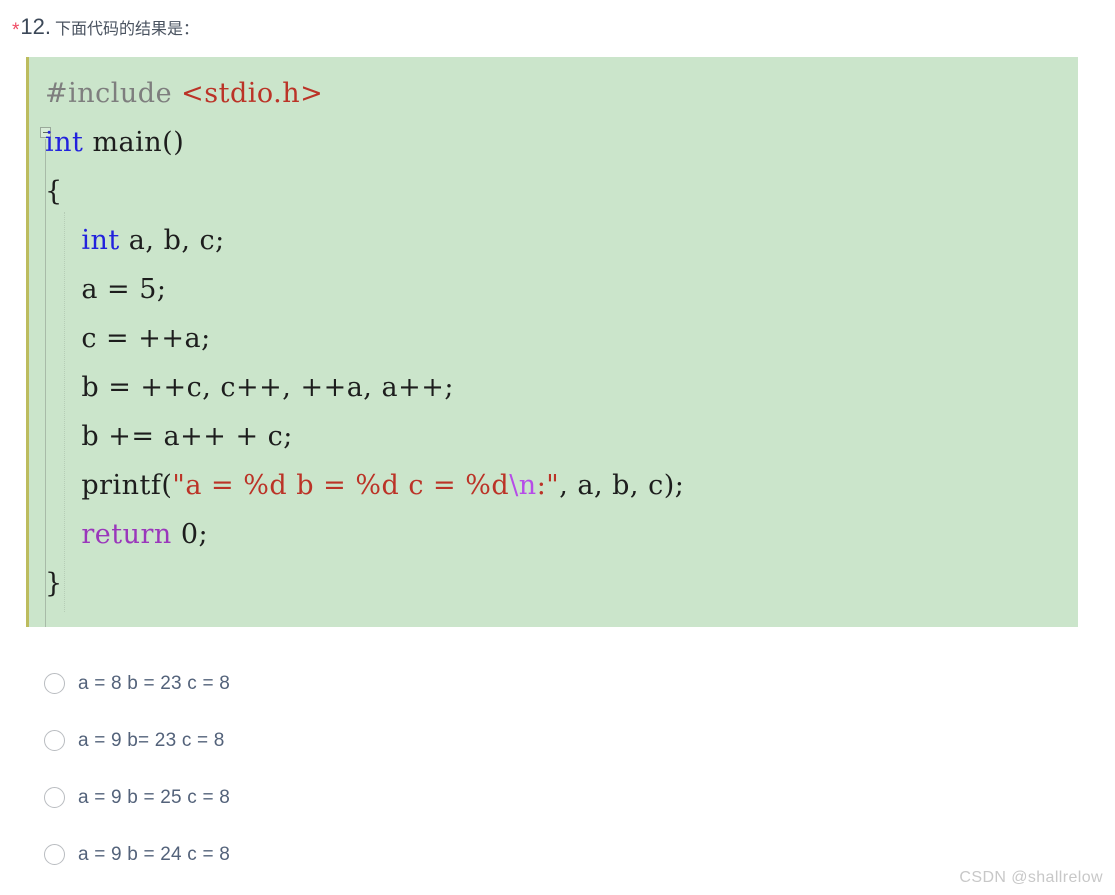  Describe the element at coordinates (561, 289) in the screenshot. I see `code-line: a = 5;` at that location.